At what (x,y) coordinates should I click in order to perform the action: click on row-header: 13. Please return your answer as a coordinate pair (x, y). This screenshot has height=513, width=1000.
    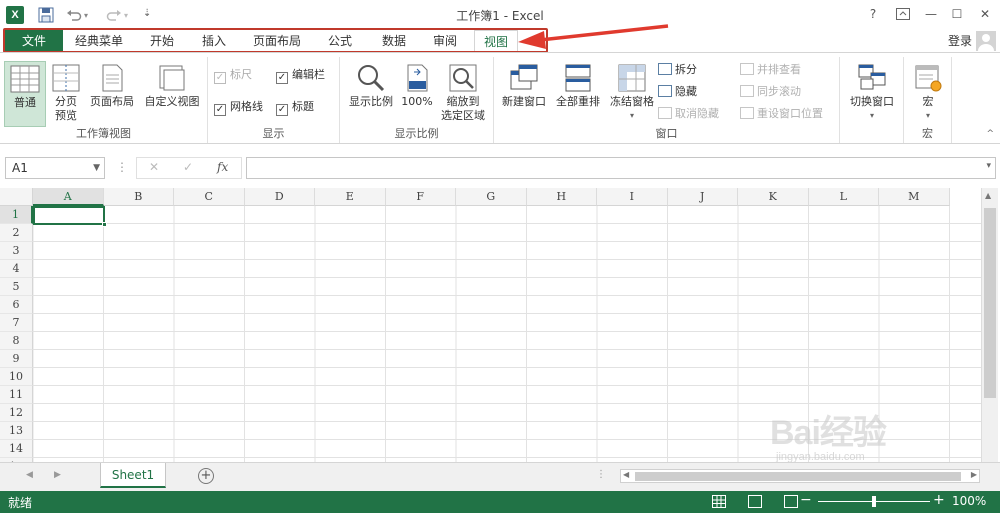
    Looking at the image, I should click on (16, 431).